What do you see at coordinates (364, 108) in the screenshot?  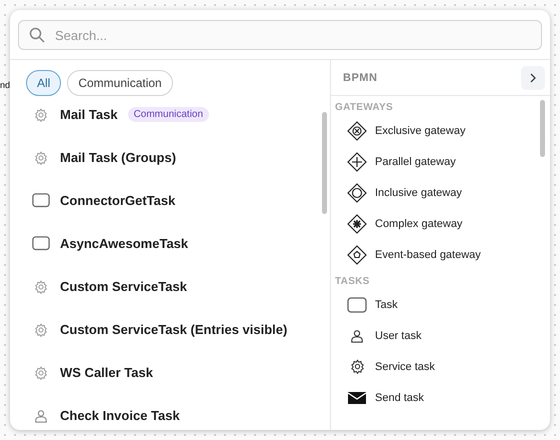 I see `section-heading: GATEWAYS` at bounding box center [364, 108].